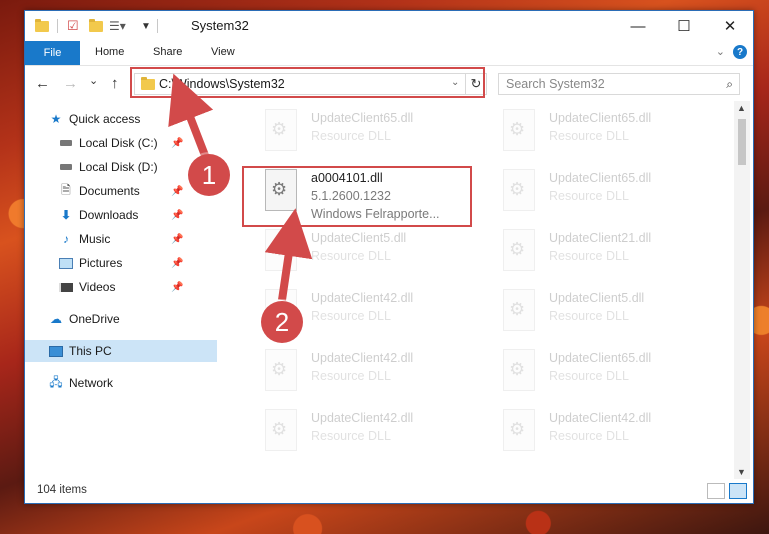 Image resolution: width=769 pixels, height=534 pixels. What do you see at coordinates (282, 322) in the screenshot?
I see `callout-badge-2: 2` at bounding box center [282, 322].